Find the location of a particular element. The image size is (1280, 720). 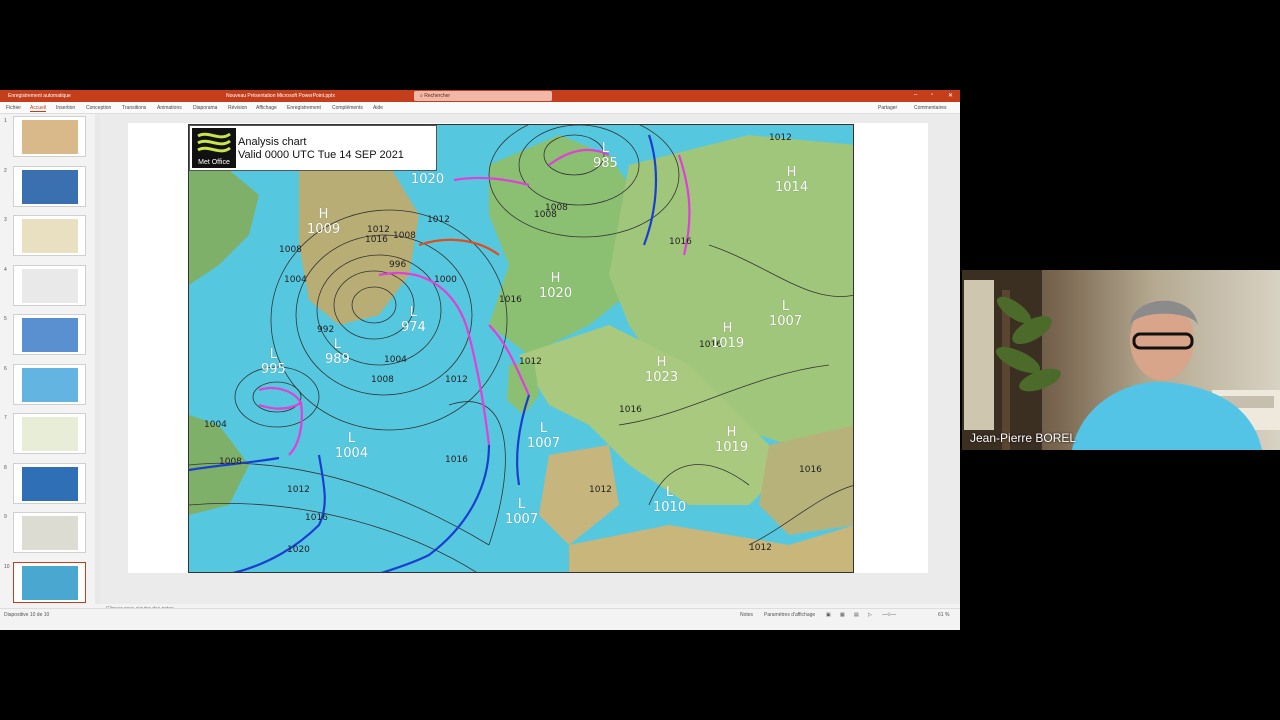

pressure-system: L 1004 is located at coordinates (352, 446).